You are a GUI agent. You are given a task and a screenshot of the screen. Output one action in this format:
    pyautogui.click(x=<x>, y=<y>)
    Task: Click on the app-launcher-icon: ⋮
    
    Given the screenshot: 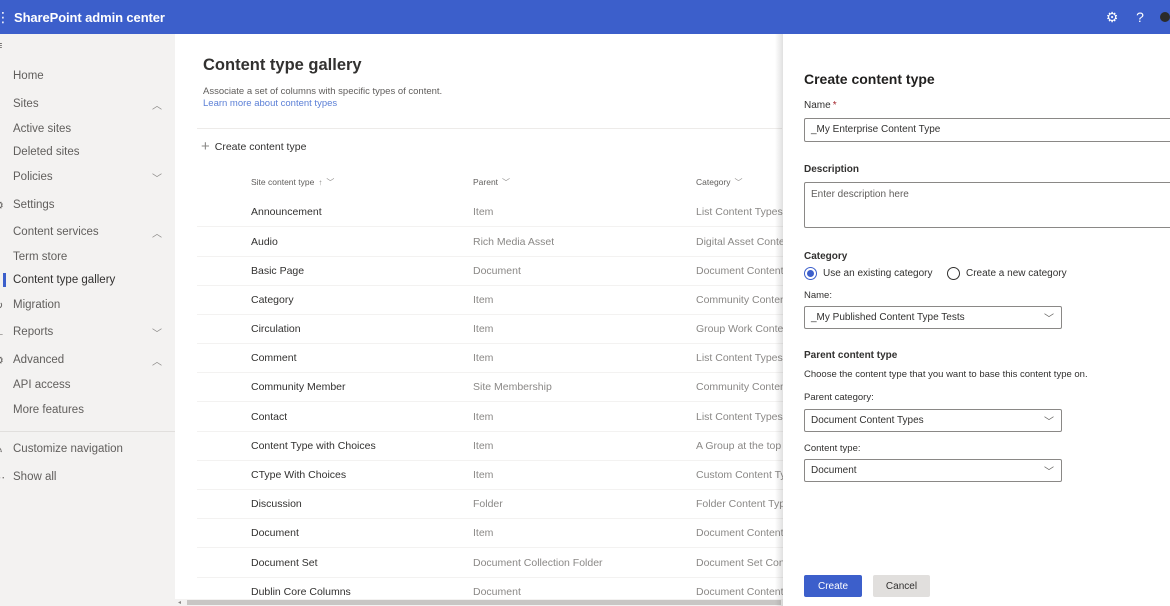 What is the action you would take?
    pyautogui.click(x=5, y=17)
    